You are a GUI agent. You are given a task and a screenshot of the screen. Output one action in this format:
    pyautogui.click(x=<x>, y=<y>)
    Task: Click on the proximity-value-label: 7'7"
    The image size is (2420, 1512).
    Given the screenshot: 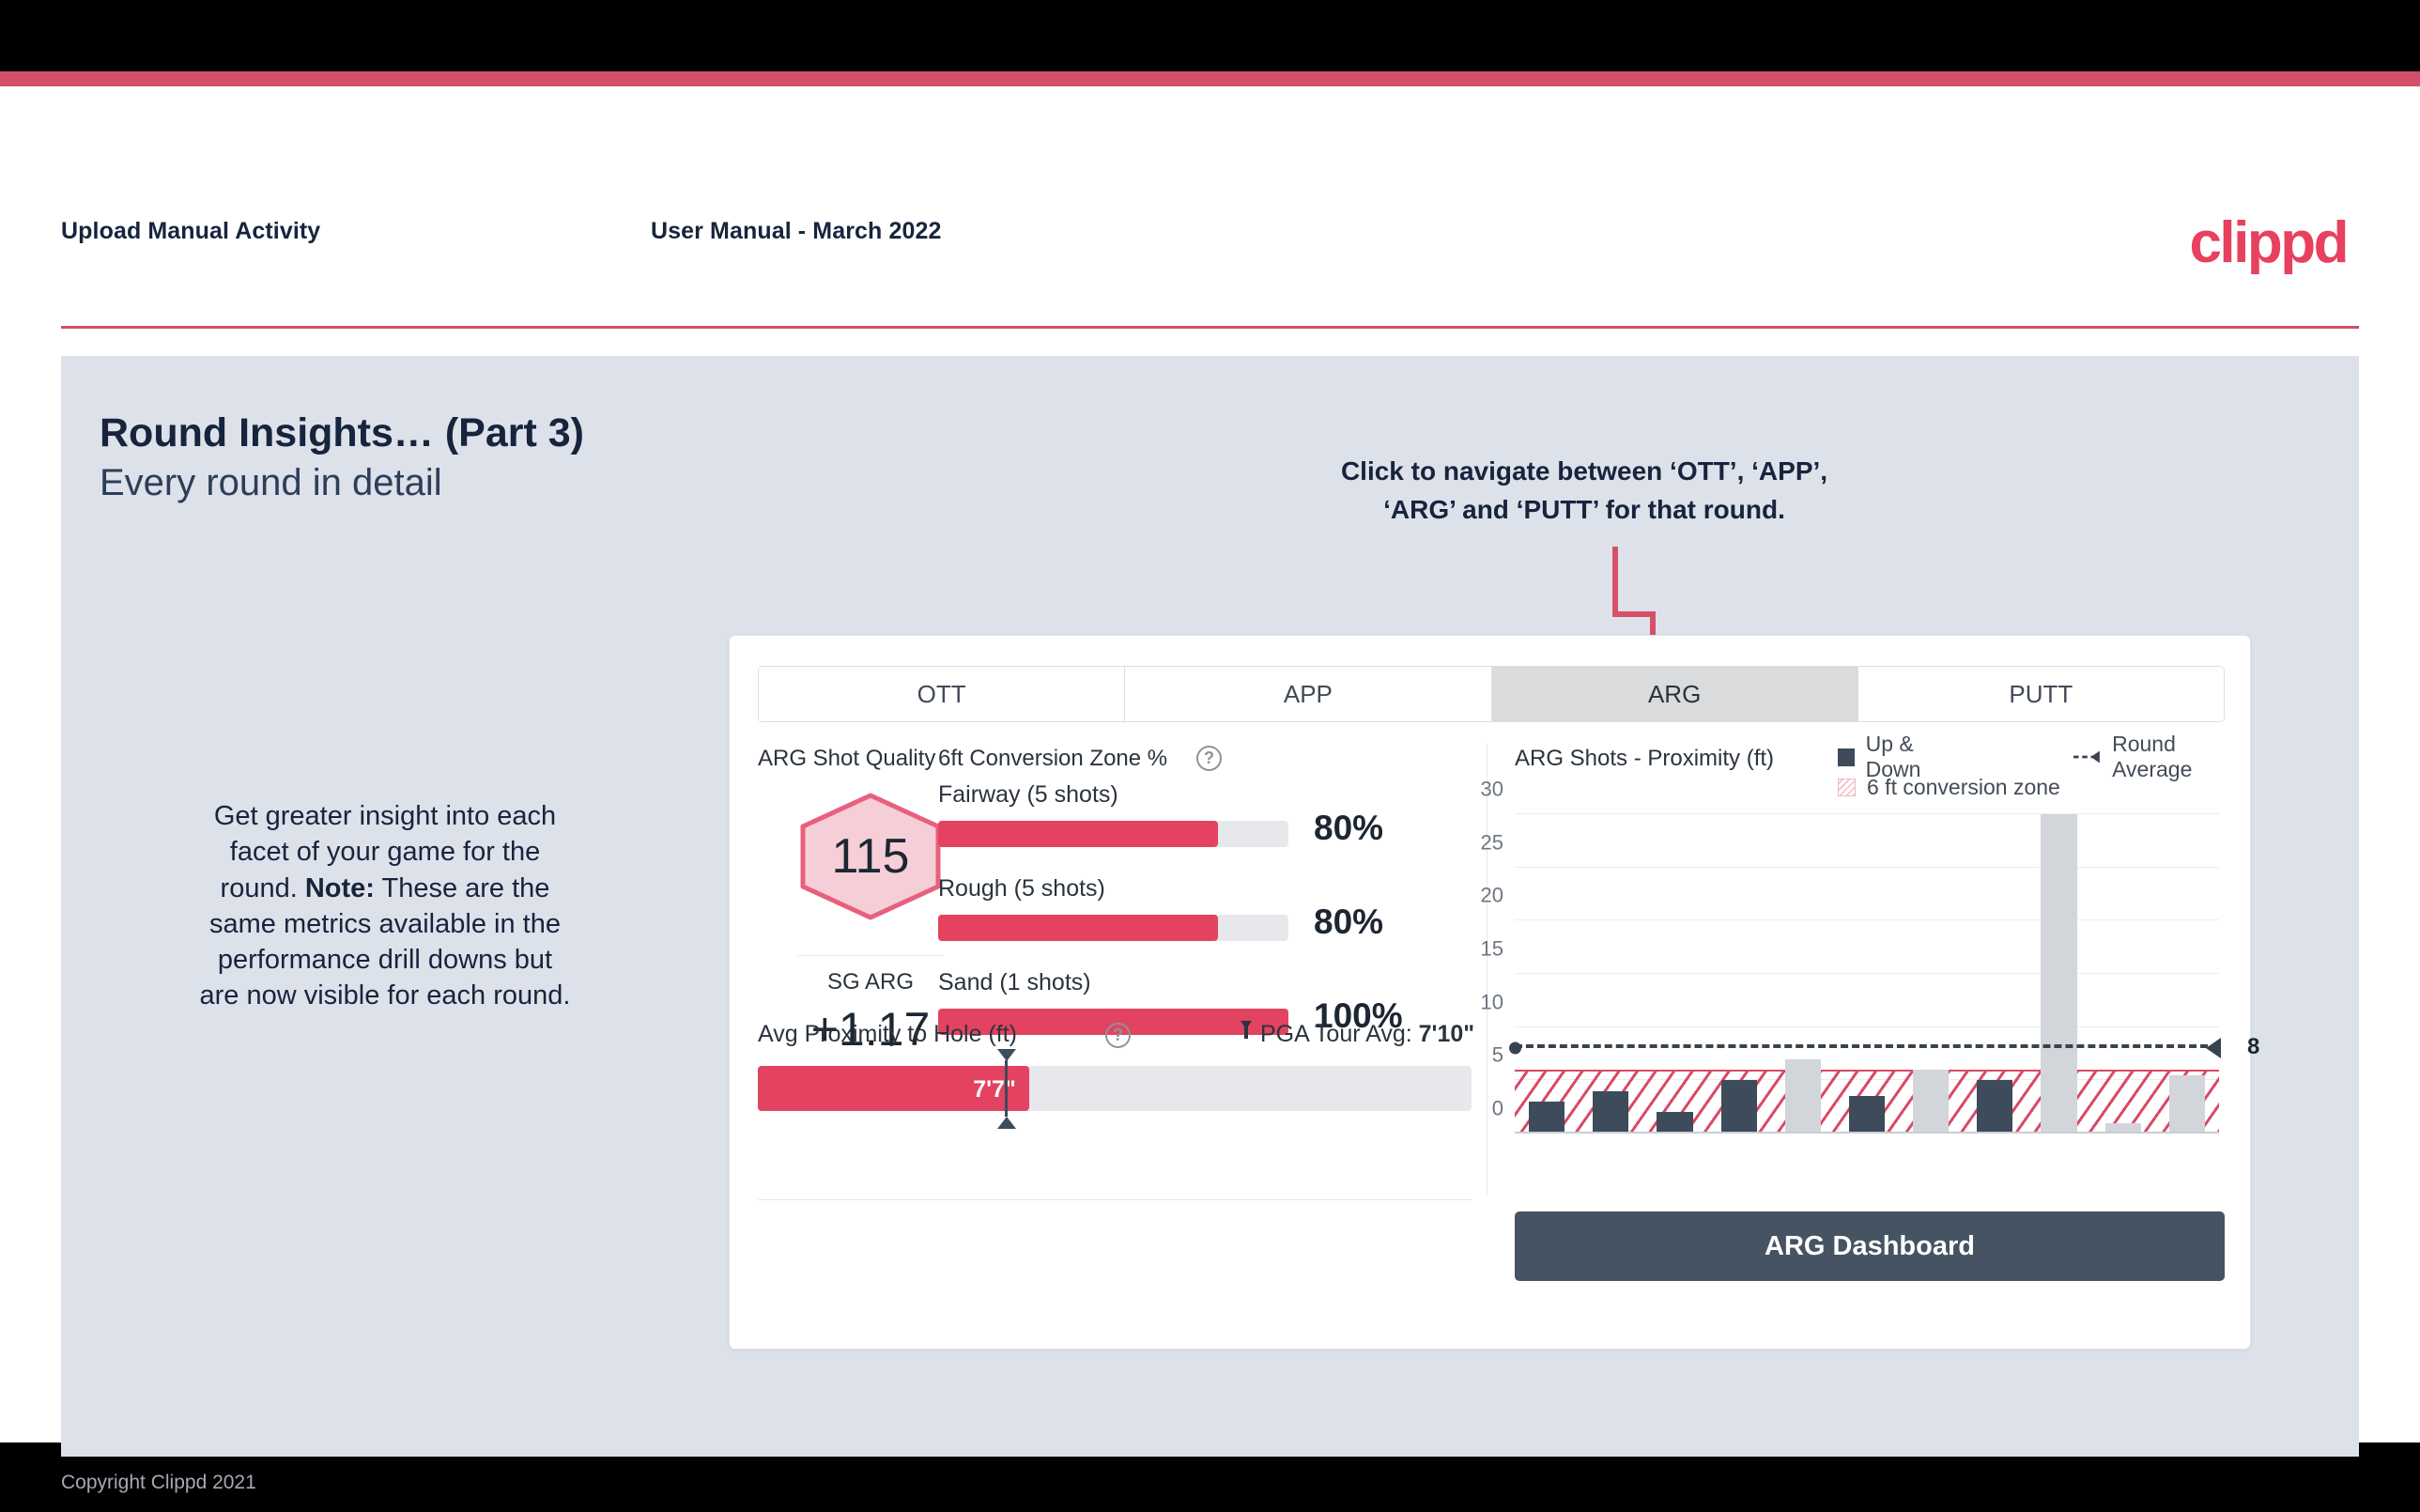 What is the action you would take?
    pyautogui.click(x=995, y=1090)
    